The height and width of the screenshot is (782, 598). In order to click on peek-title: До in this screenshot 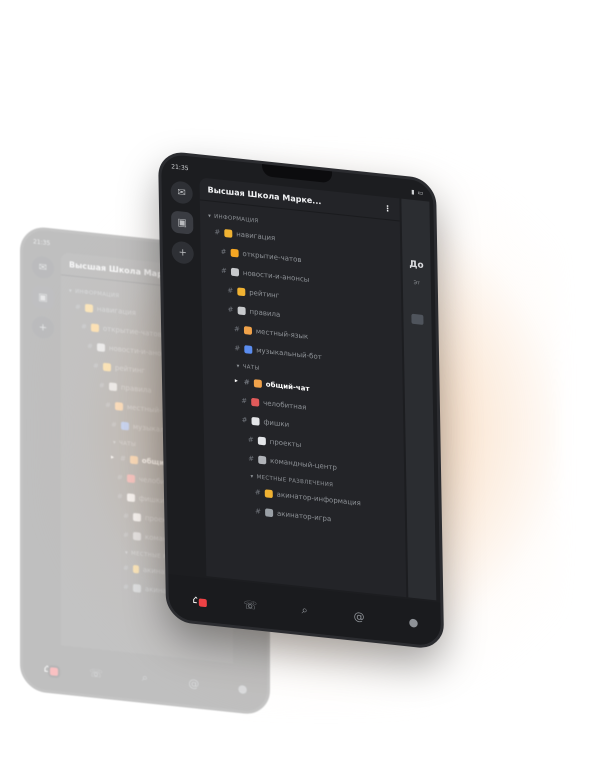, I will do `click(416, 265)`.